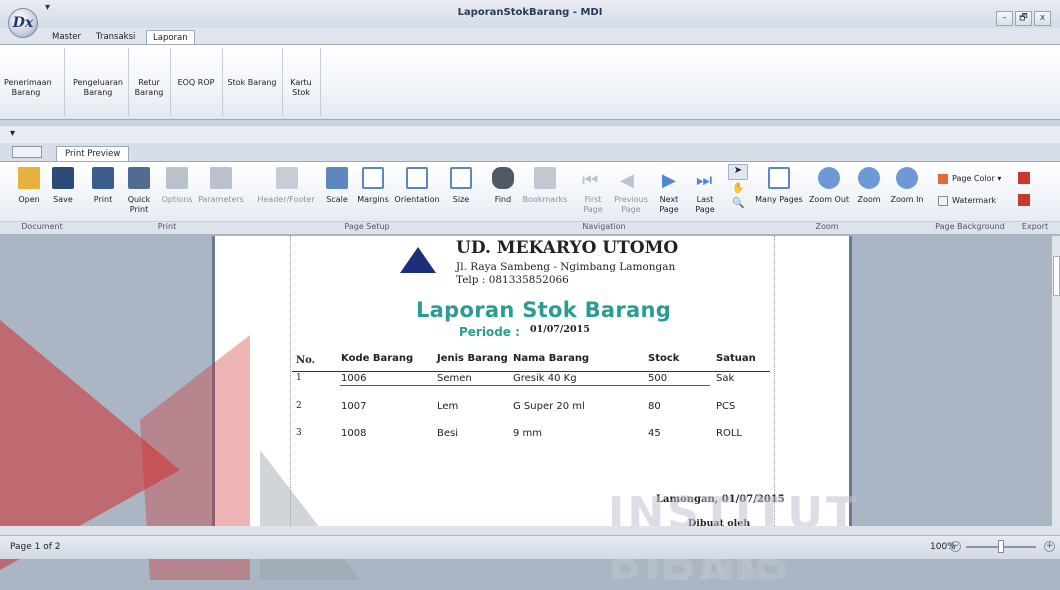  Describe the element at coordinates (738, 203) in the screenshot. I see `magnifier-tool-icon: 🔍` at that location.